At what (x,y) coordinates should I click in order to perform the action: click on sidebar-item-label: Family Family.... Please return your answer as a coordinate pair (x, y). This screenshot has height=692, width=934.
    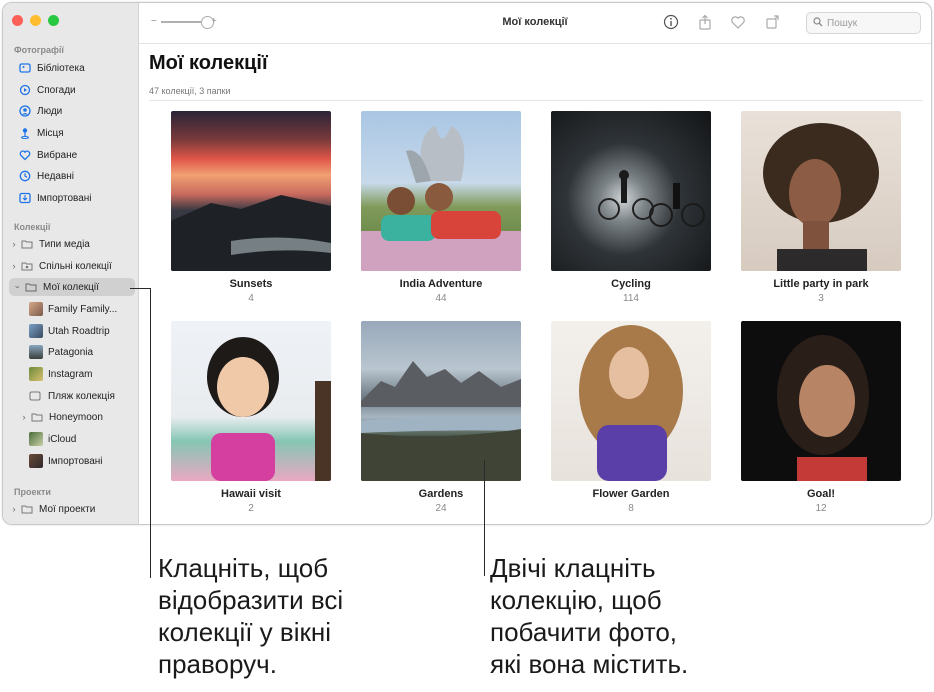
    Looking at the image, I should click on (83, 309).